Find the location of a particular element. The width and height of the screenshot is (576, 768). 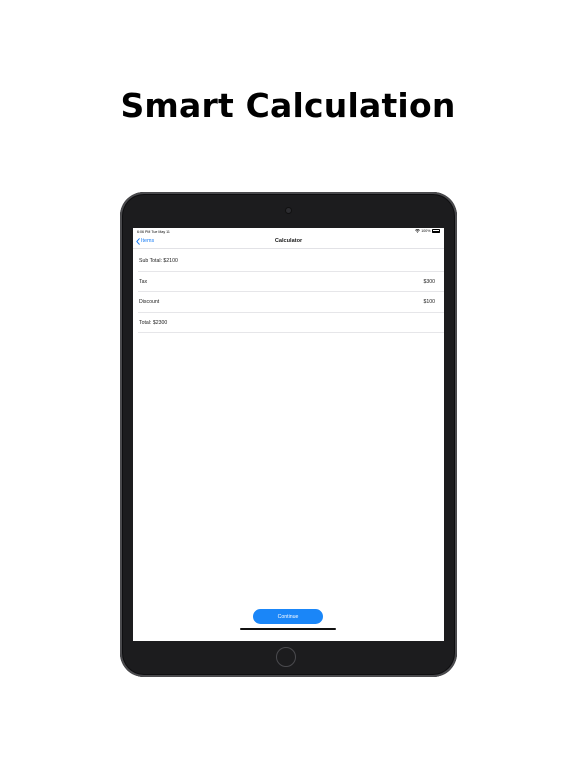

navigation-bar: Calculator Items is located at coordinates (288, 242).